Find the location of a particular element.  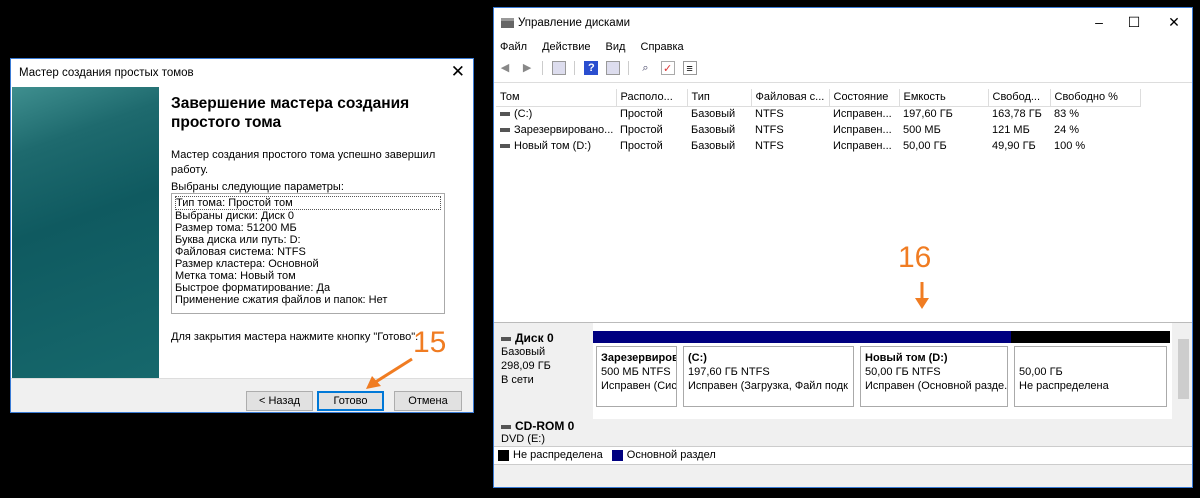

partition-status: Исправен (Загрузка, Файл подк is located at coordinates (768, 386).